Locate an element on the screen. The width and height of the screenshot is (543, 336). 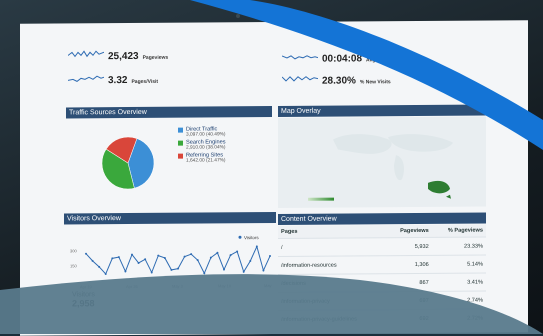
column-header-pages: Pages is located at coordinates (332, 232).